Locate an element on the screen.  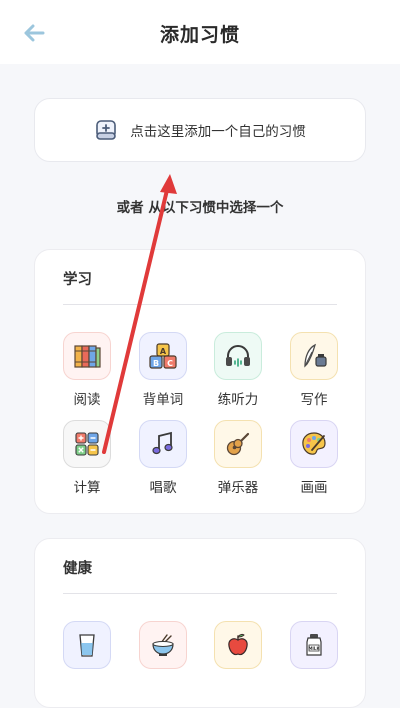
habit-reading: 阅读 is located at coordinates (87, 370).